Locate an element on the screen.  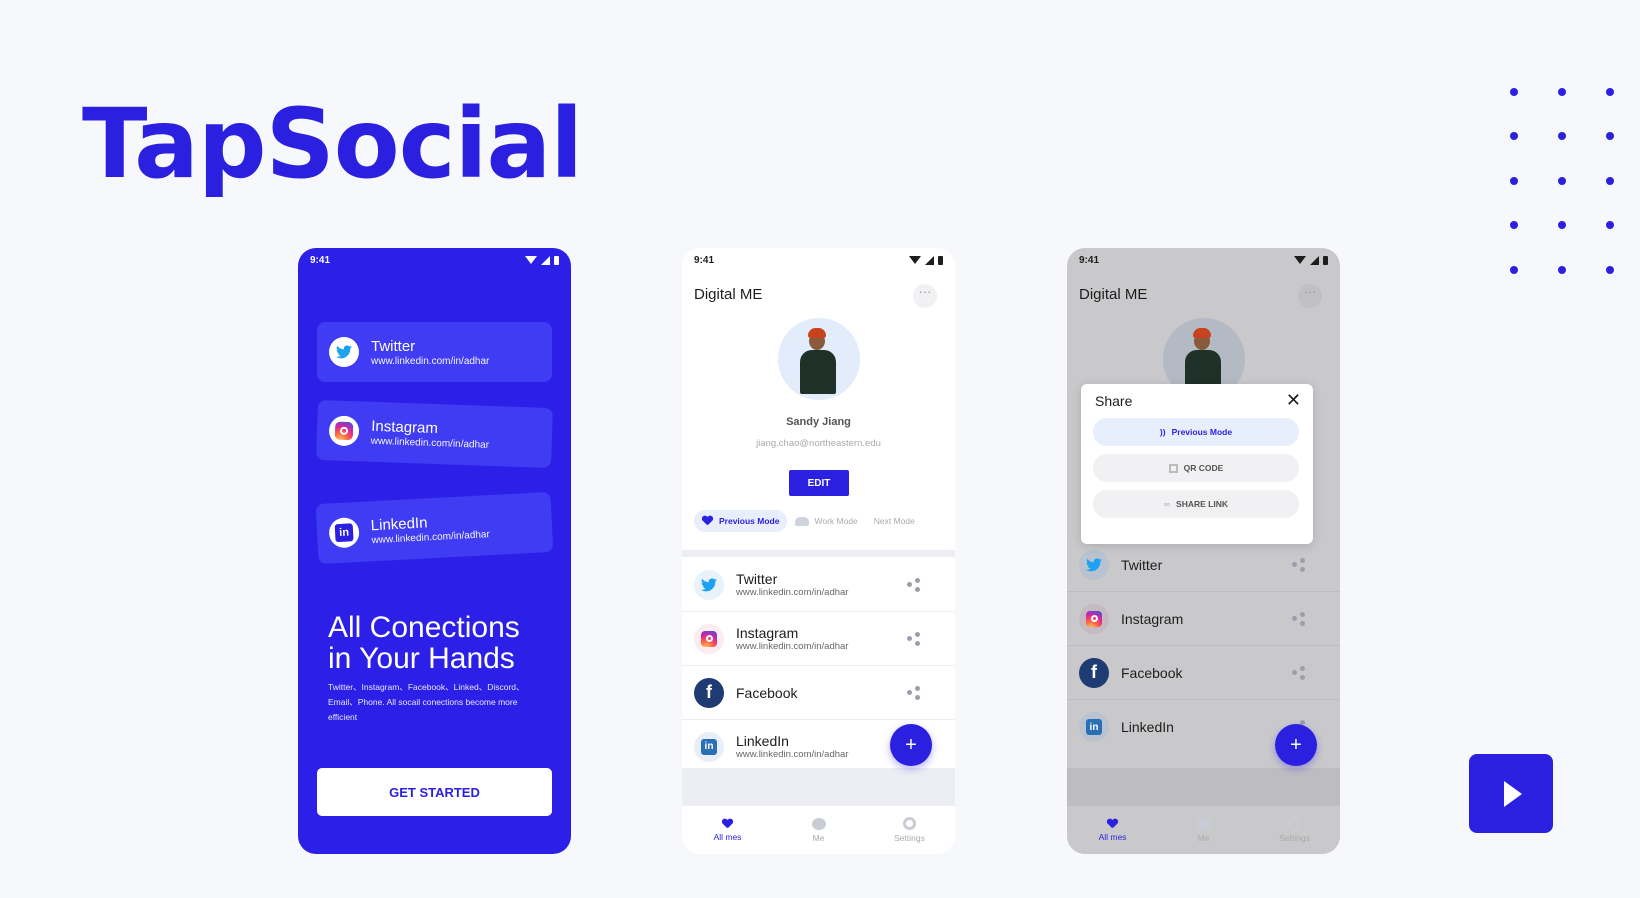
avatar-hat is located at coordinates (817, 333).